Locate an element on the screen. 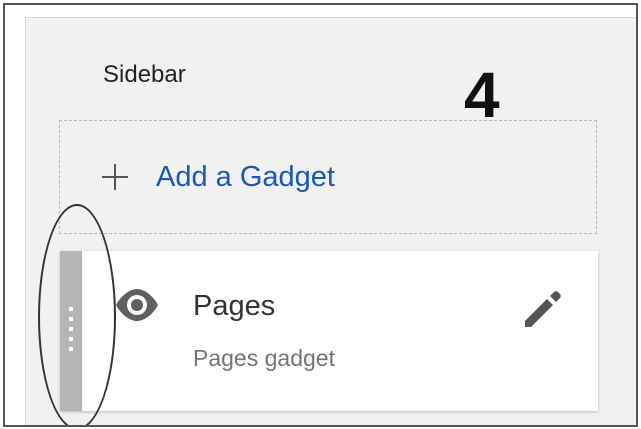  gadget-drag-handle is located at coordinates (71, 331).